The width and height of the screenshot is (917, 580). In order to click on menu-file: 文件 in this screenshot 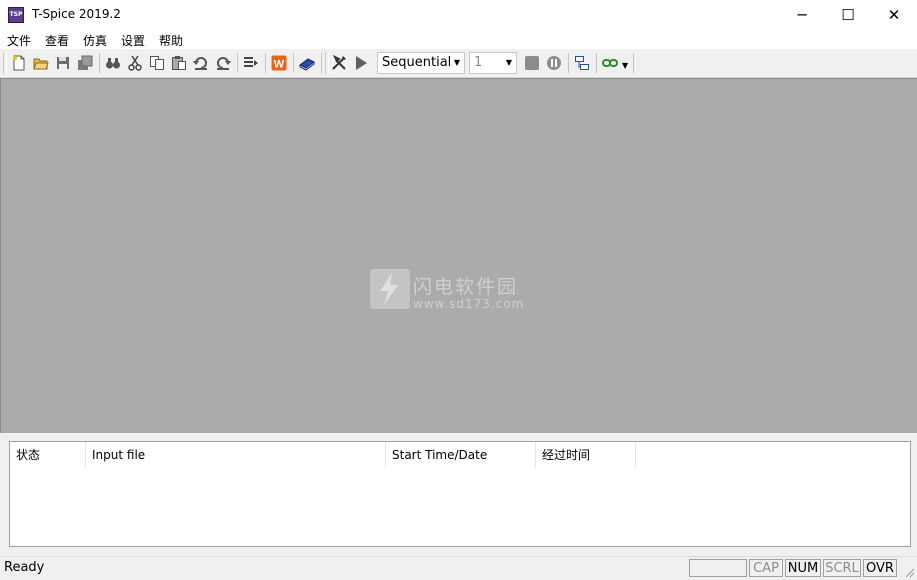, I will do `click(19, 40)`.